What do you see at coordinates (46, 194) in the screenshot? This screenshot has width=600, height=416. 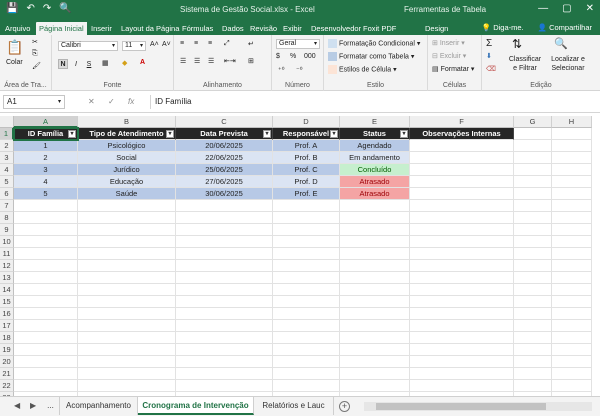 I see `table-cell: 5` at bounding box center [46, 194].